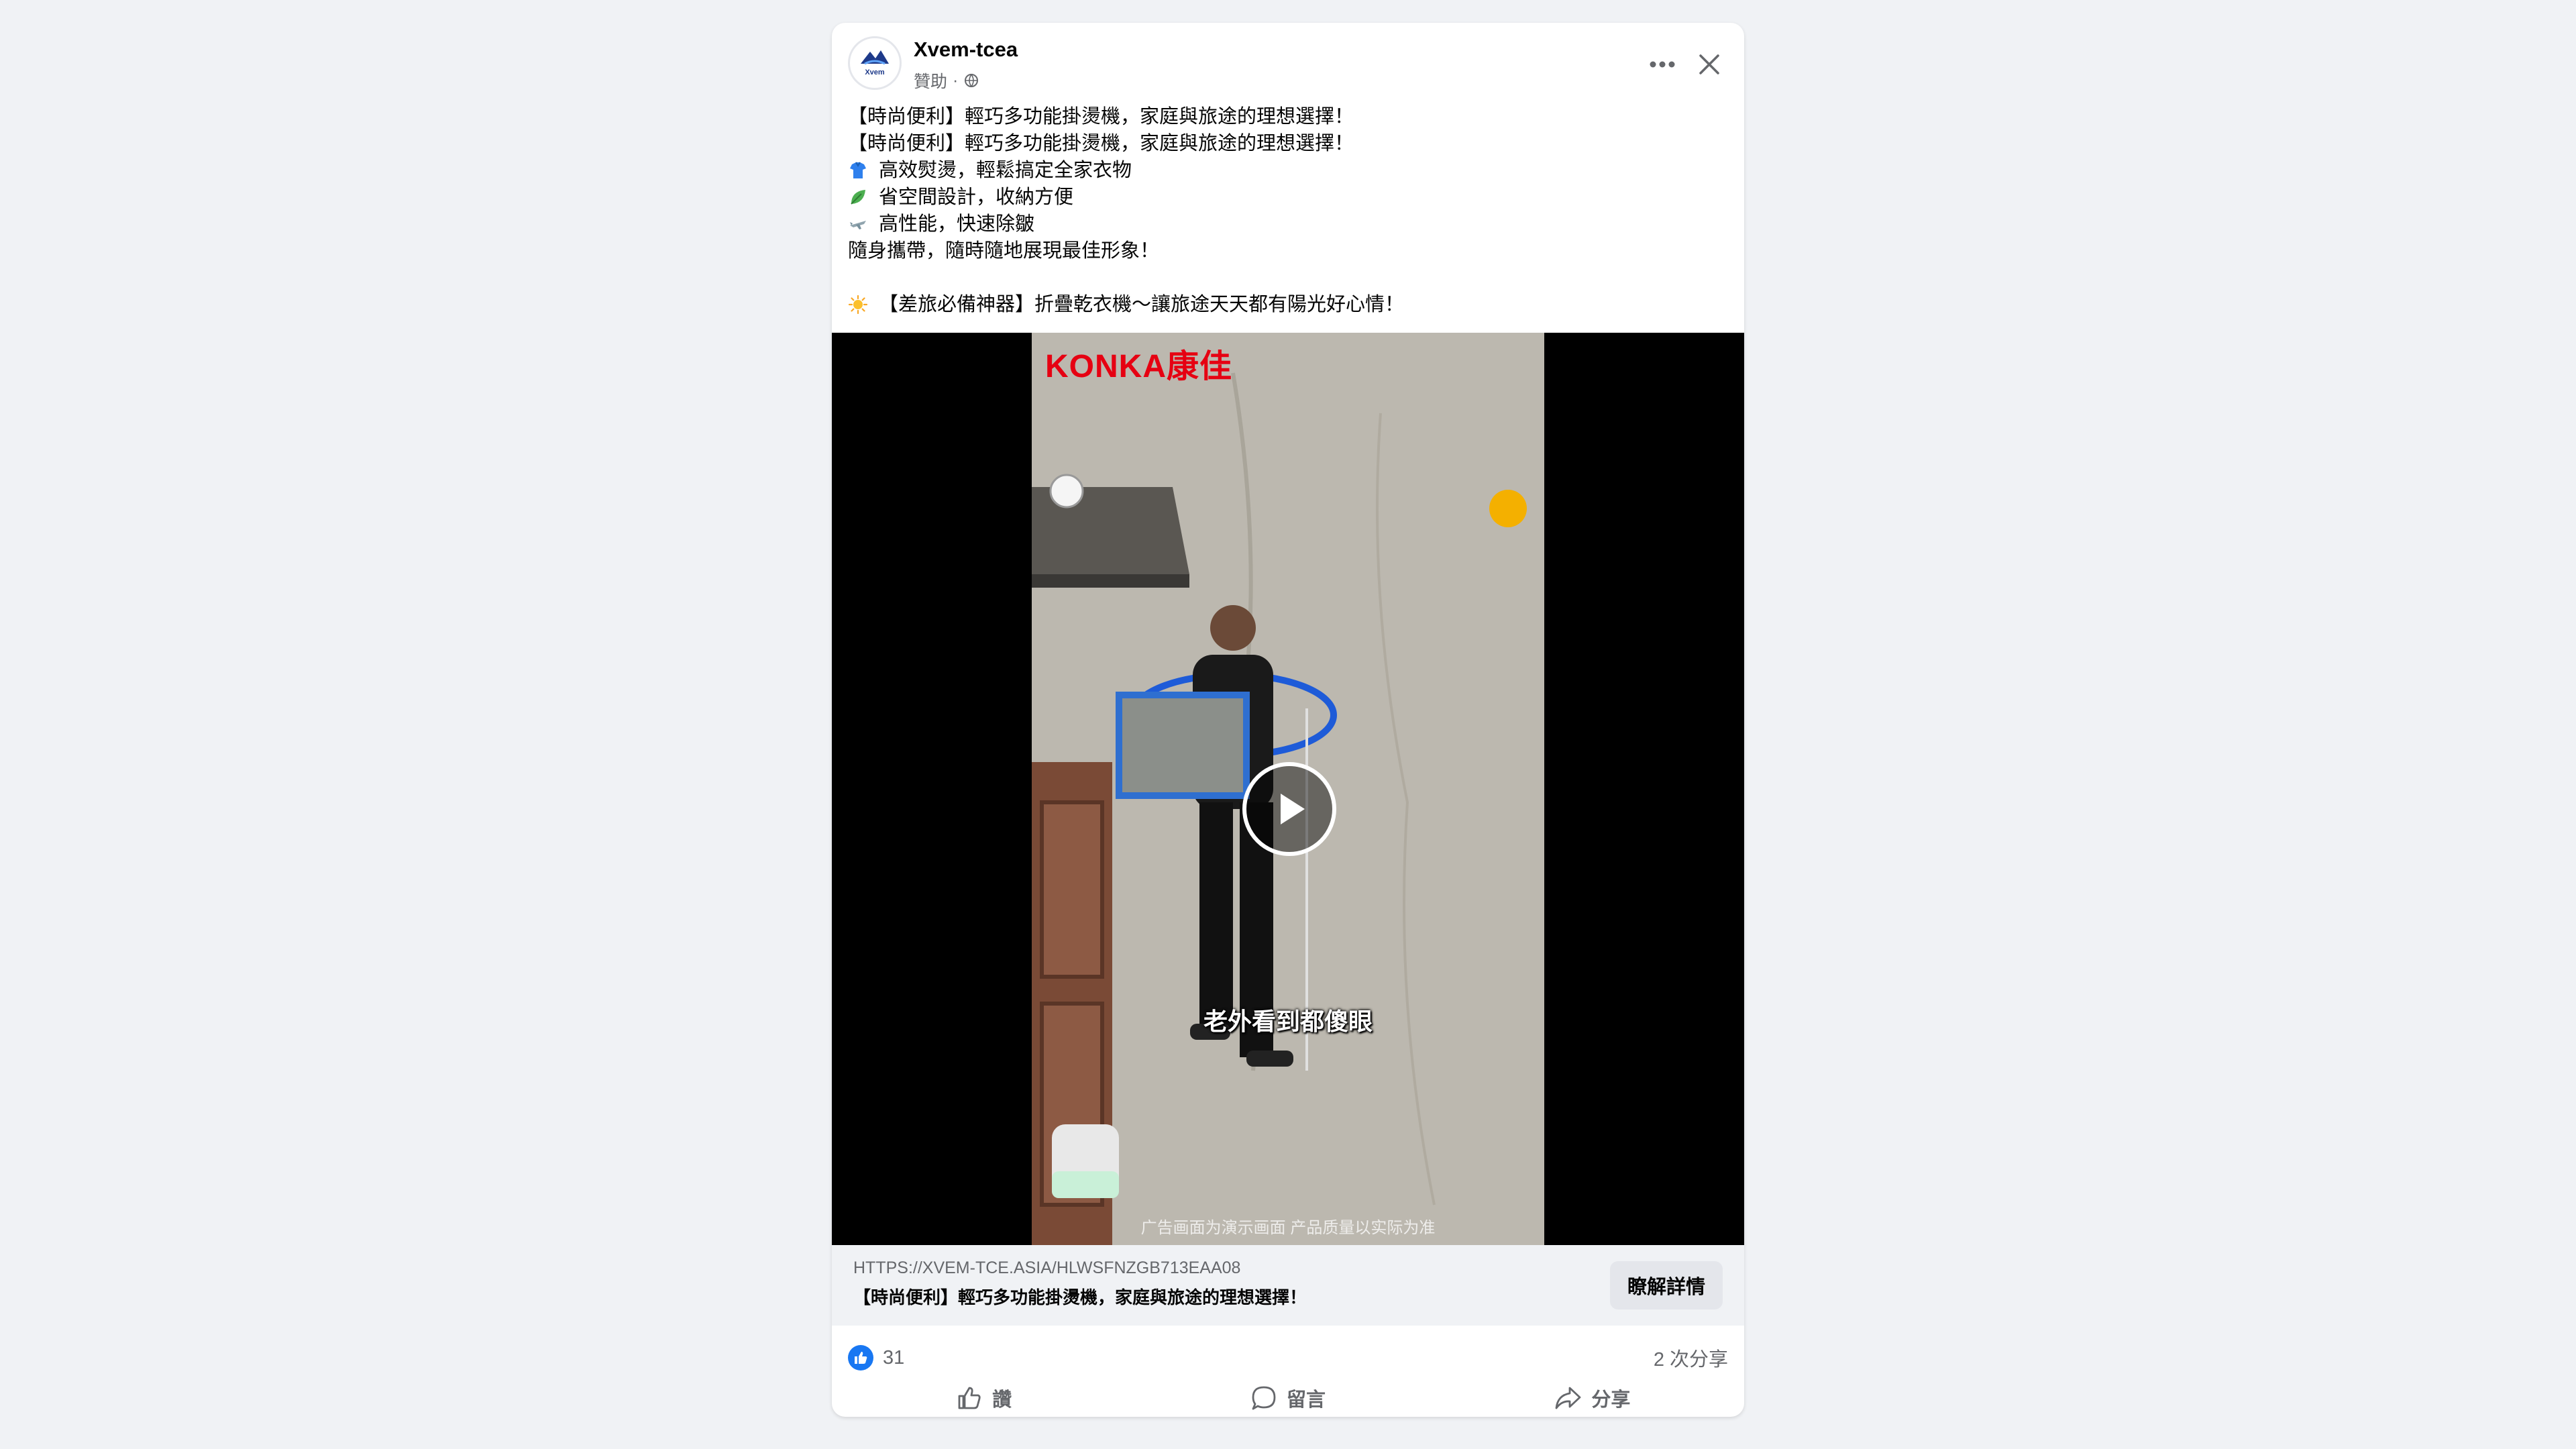 Image resolution: width=2576 pixels, height=1449 pixels. What do you see at coordinates (1287, 250) in the screenshot?
I see `post-text-line: 隨身攜帶，隨時隨地展現最佳形象！` at bounding box center [1287, 250].